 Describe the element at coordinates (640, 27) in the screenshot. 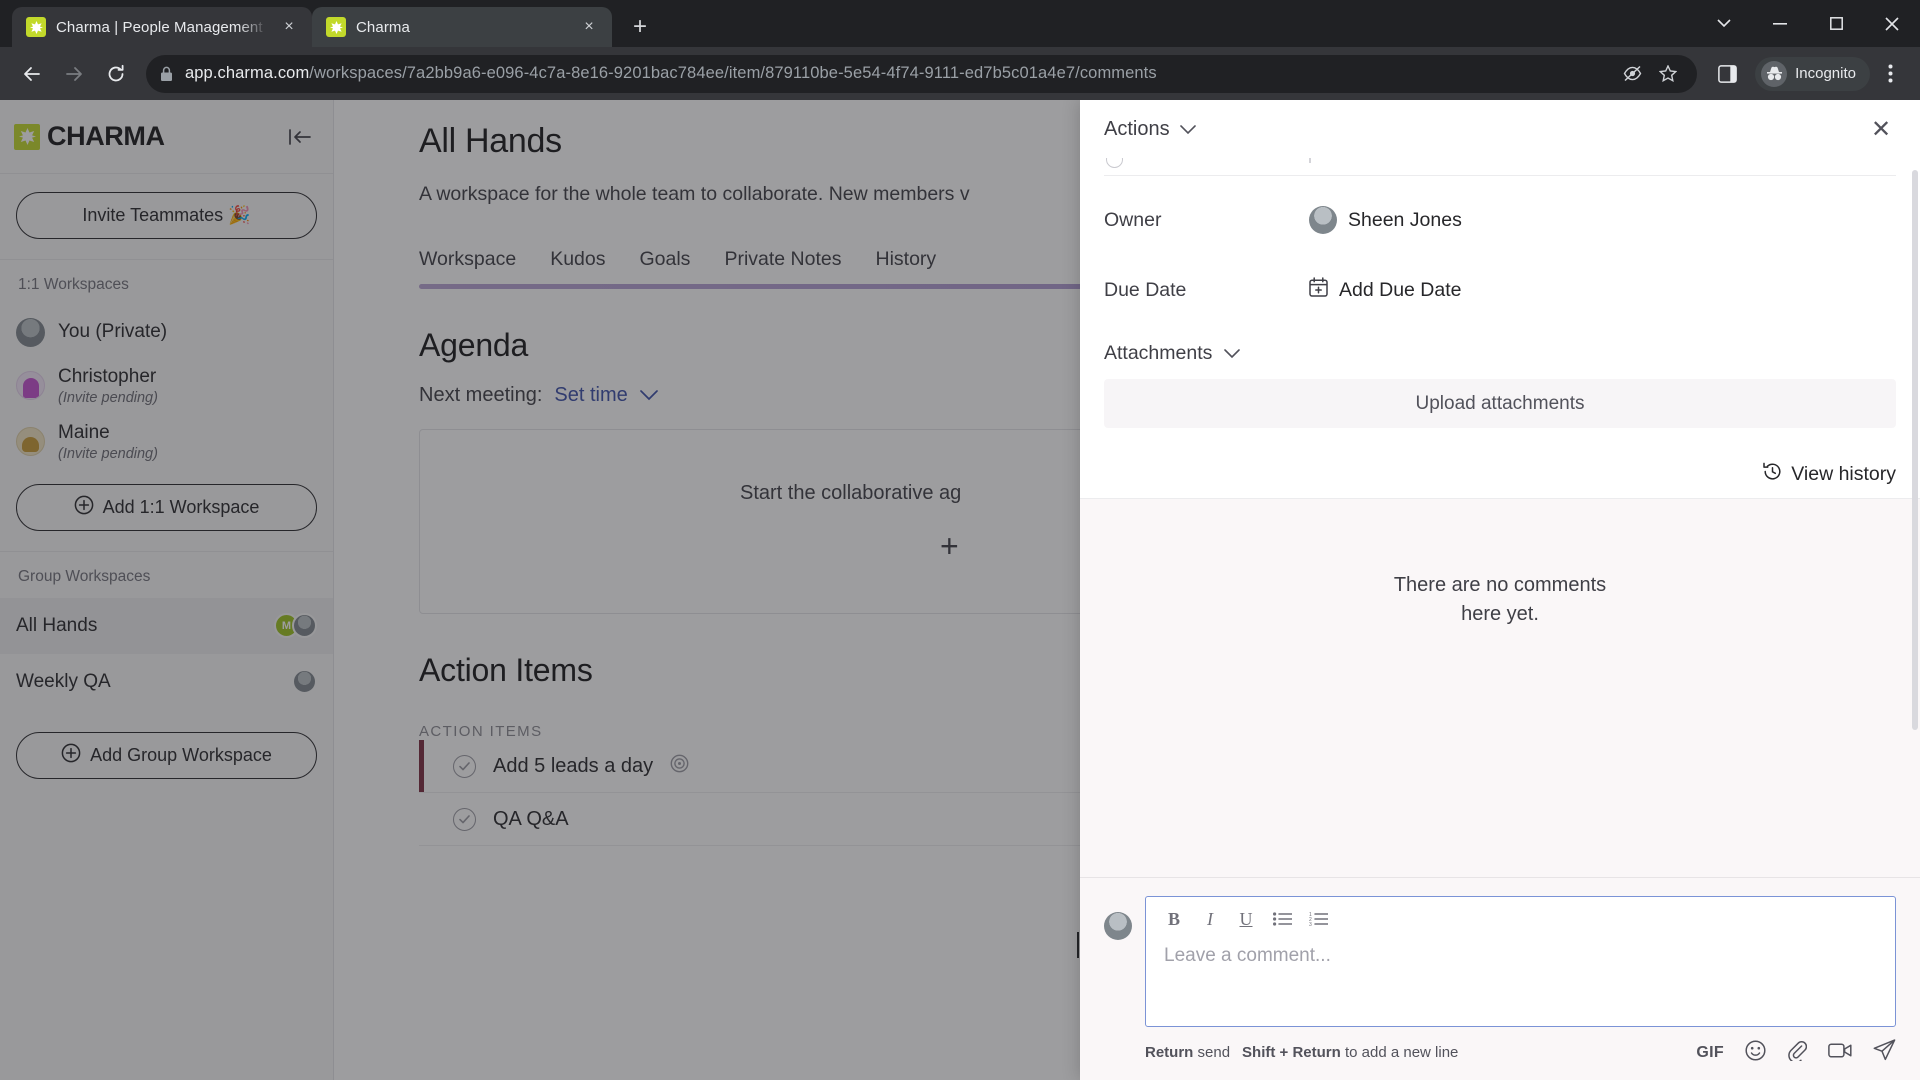

I see `new-tab-button: +` at that location.